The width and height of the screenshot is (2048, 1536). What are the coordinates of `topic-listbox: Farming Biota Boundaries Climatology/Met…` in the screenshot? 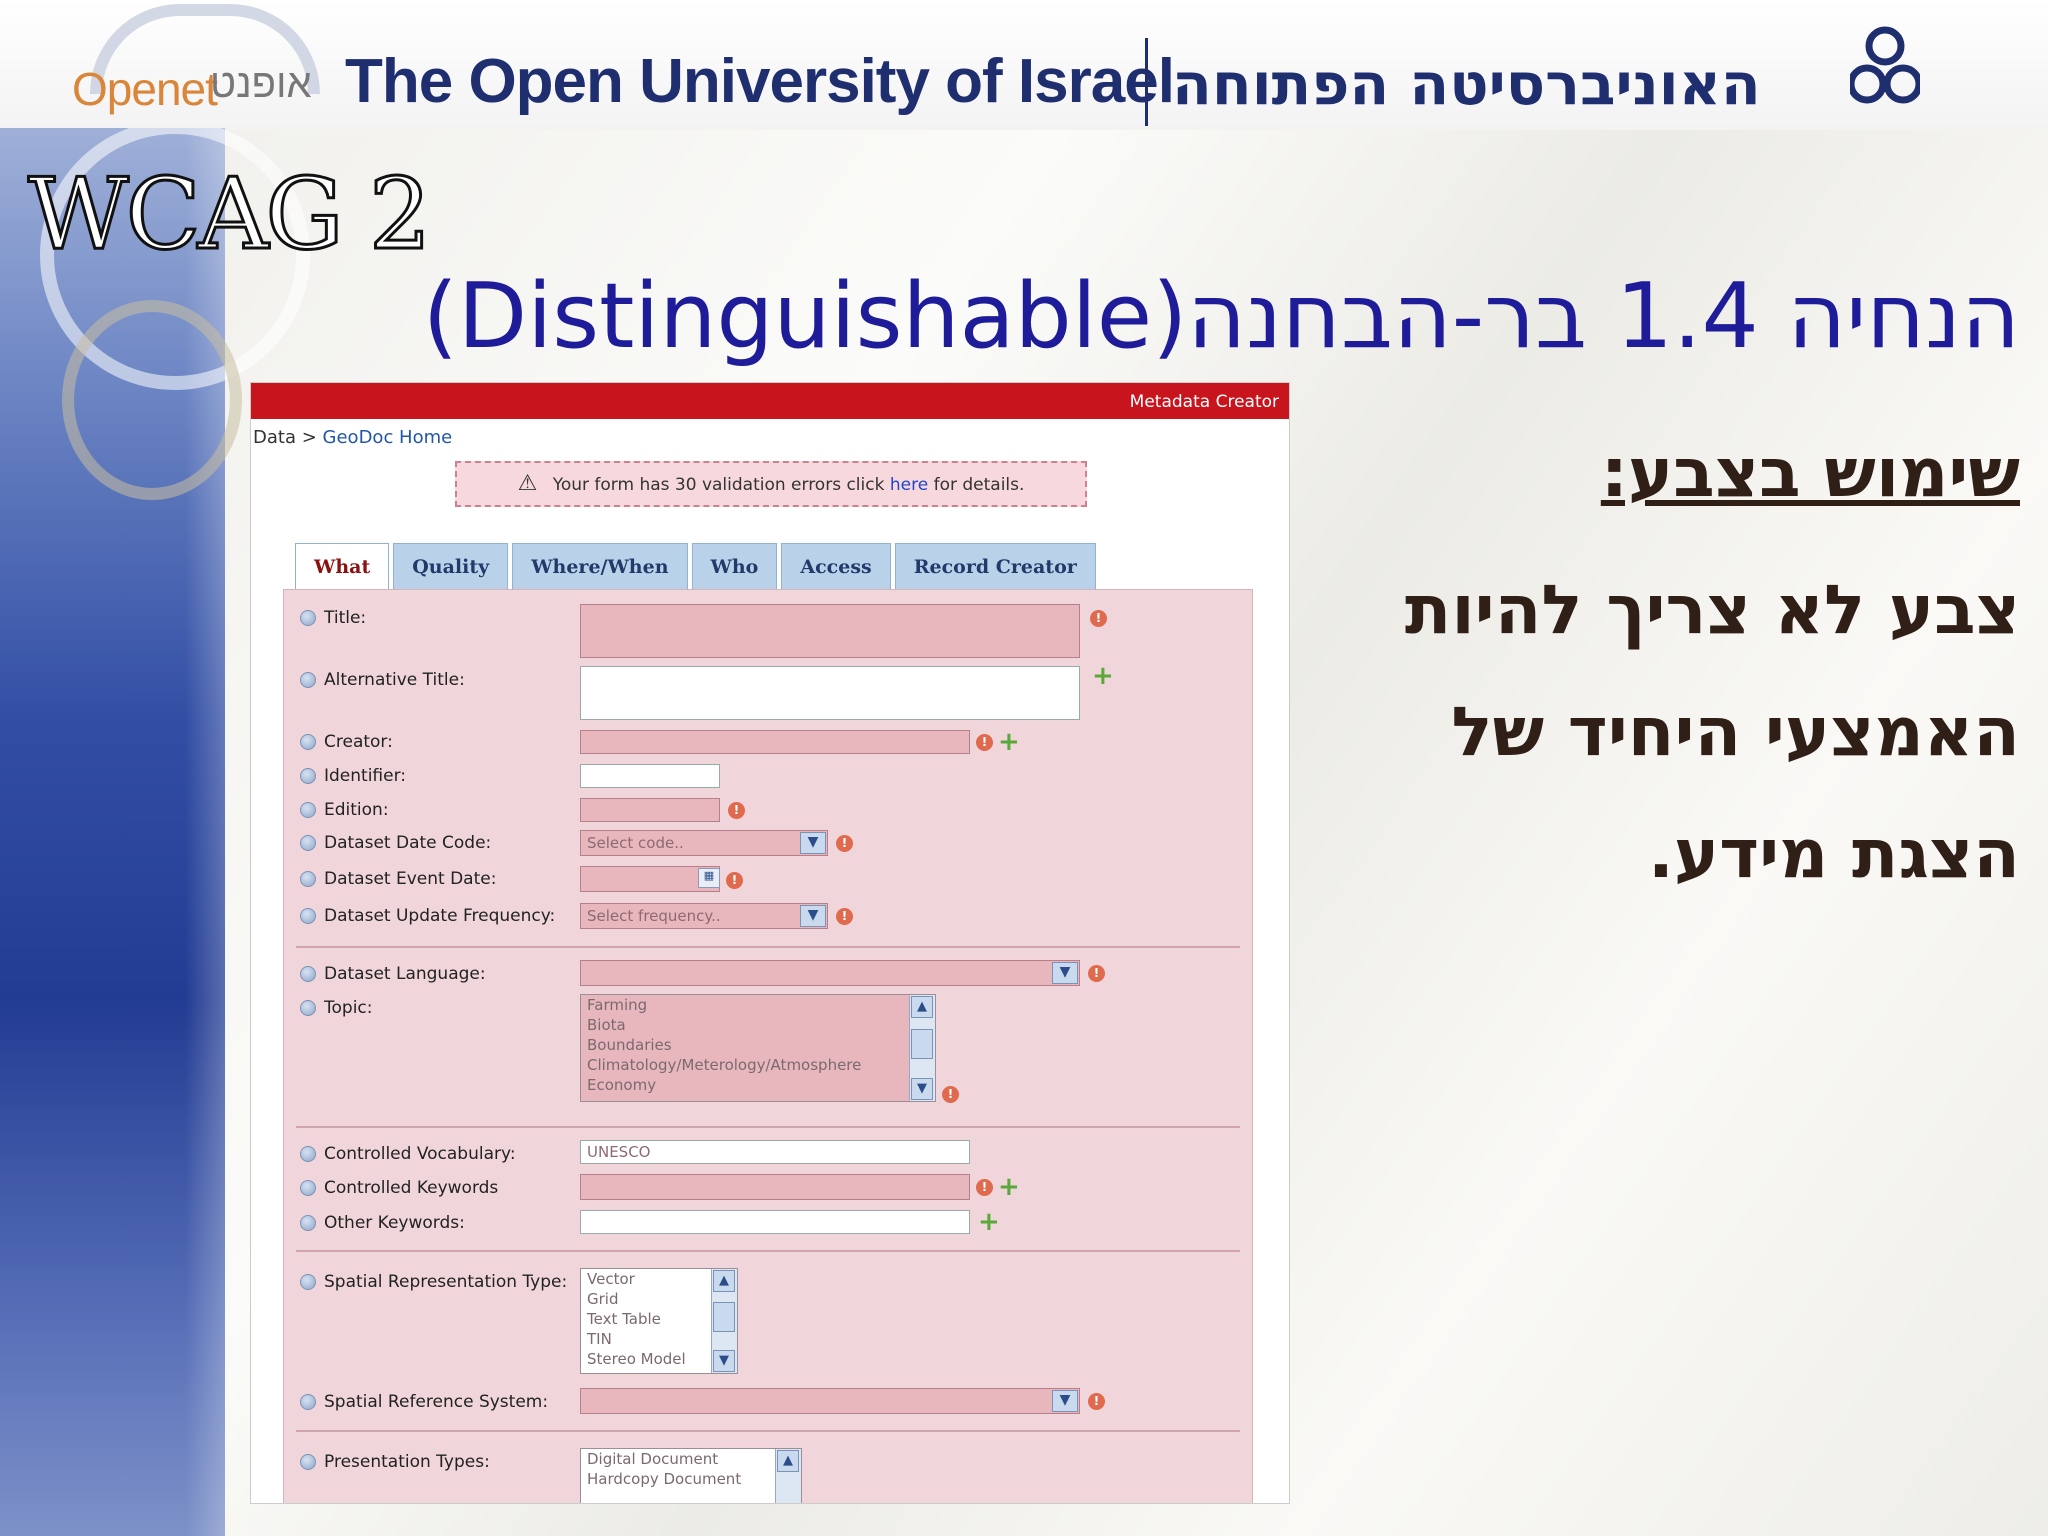 It's located at (758, 1048).